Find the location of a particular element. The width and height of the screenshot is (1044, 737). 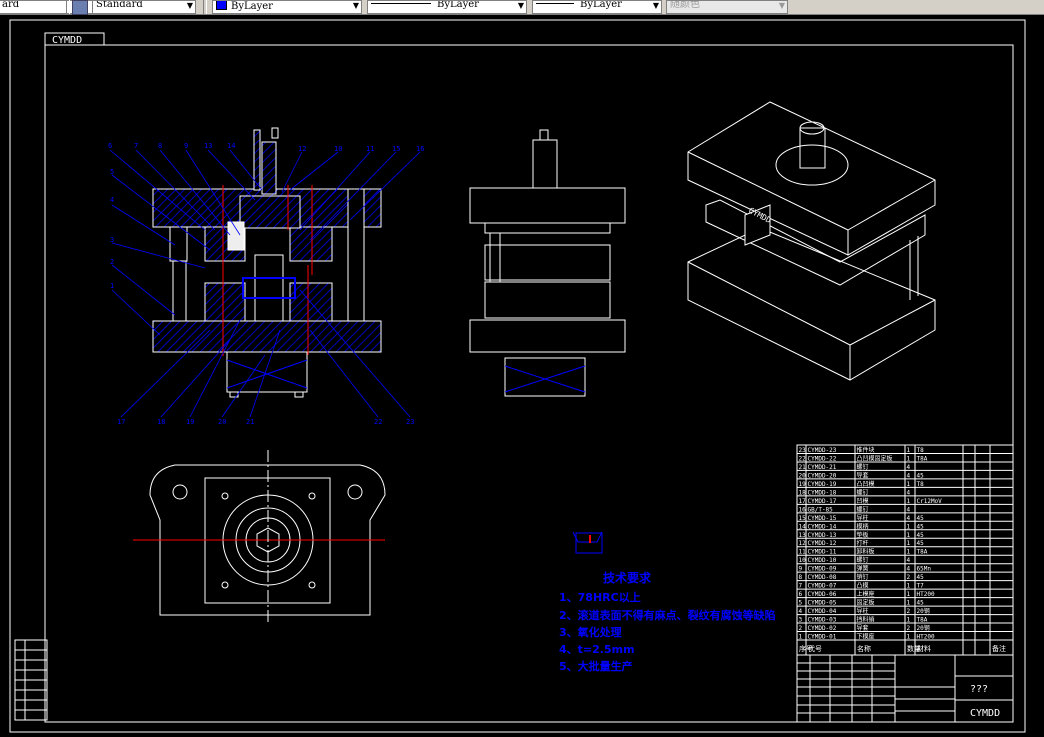

lineweight-dropdown: ByLayer ▼ is located at coordinates (597, 7).